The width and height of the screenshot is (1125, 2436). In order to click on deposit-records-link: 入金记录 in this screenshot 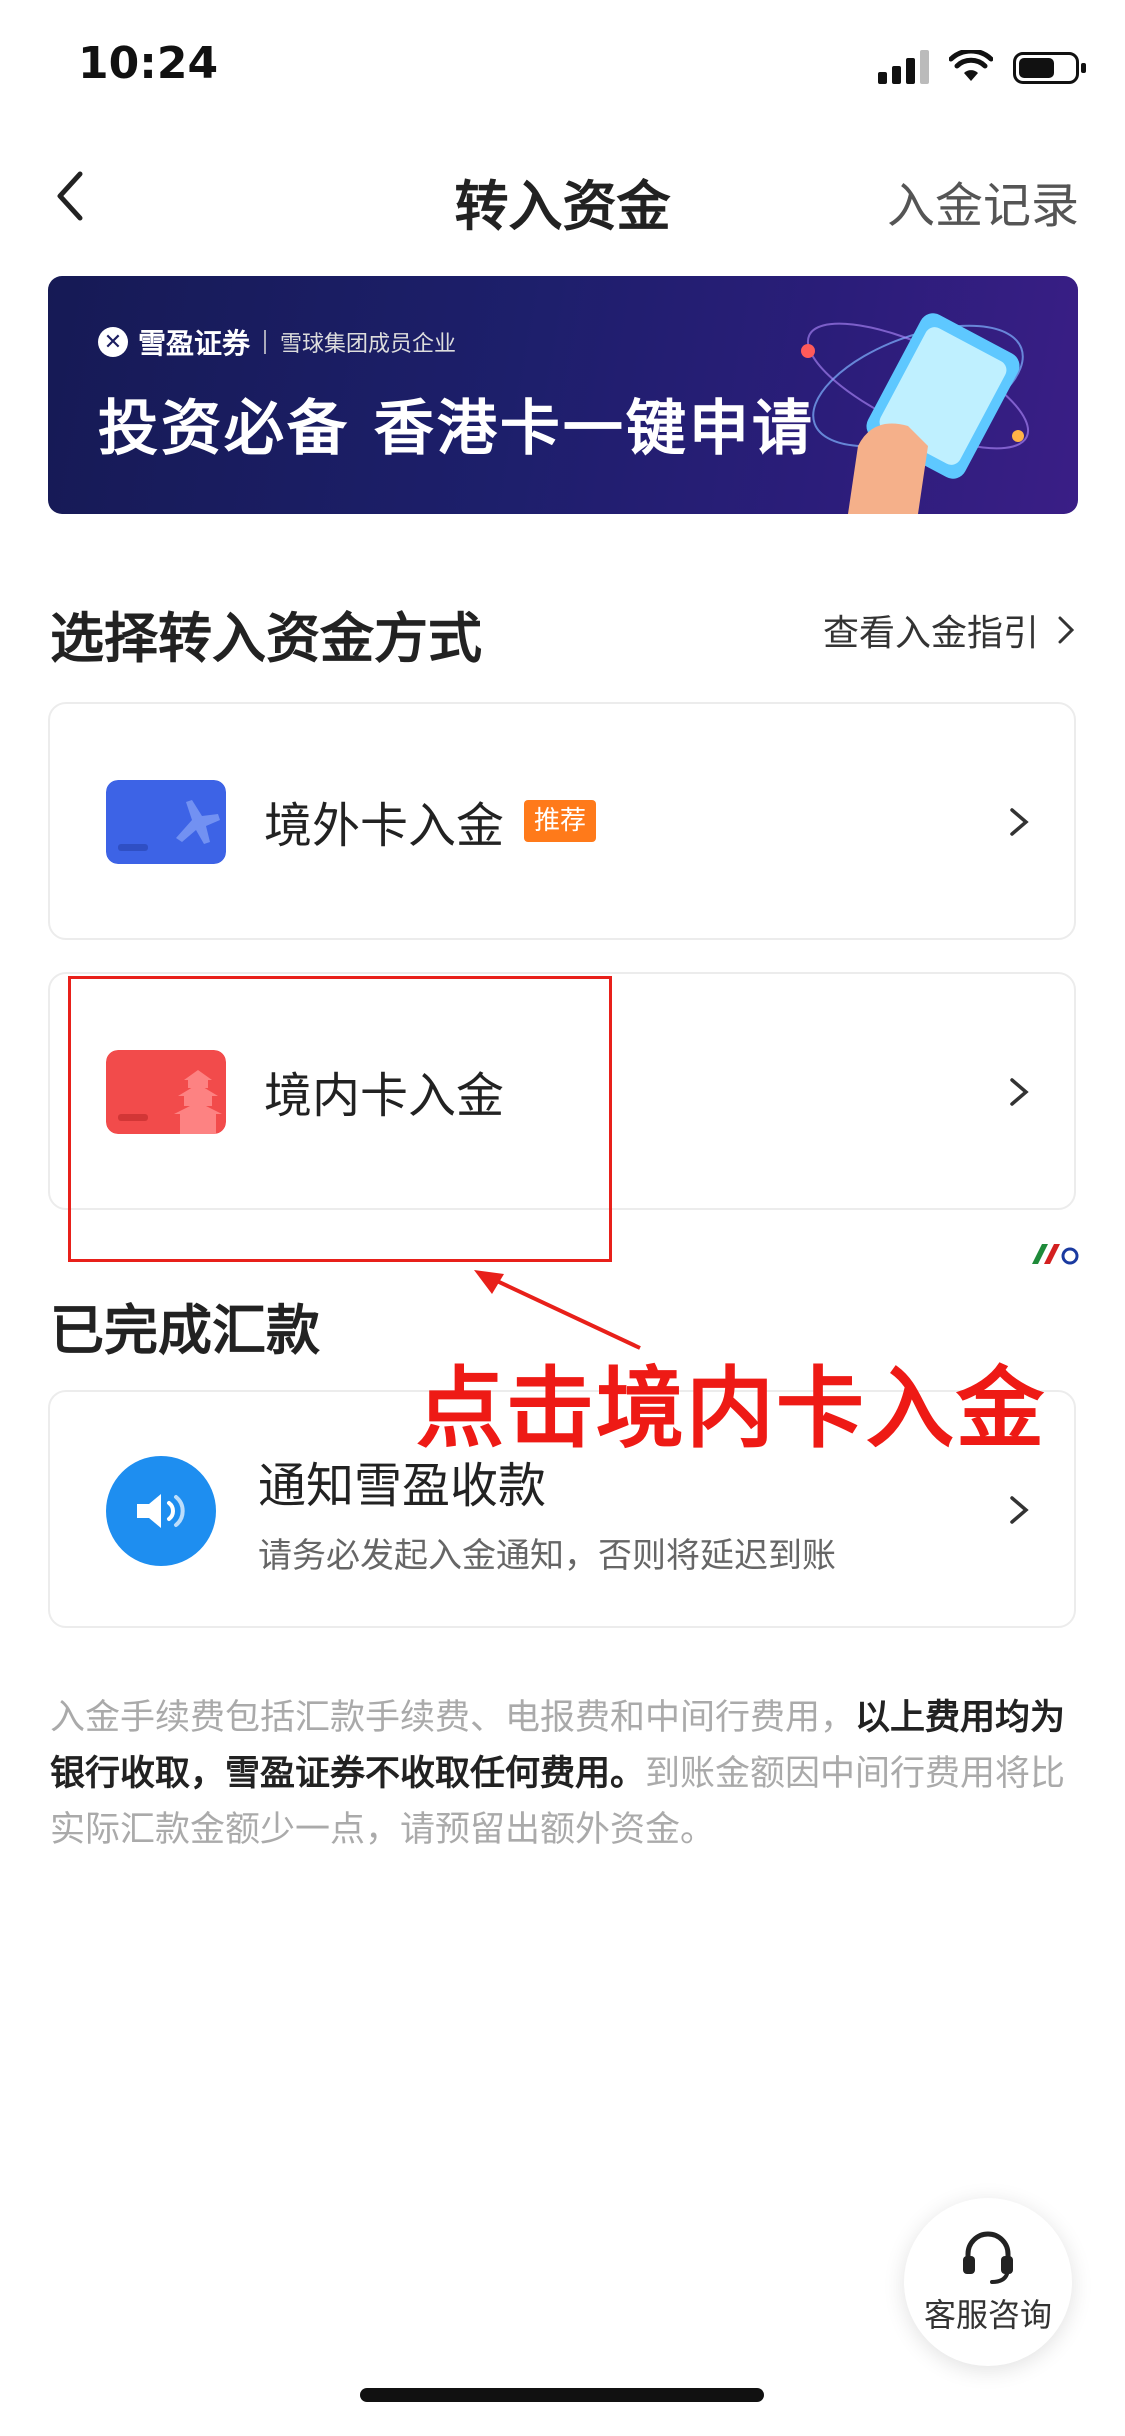, I will do `click(983, 201)`.